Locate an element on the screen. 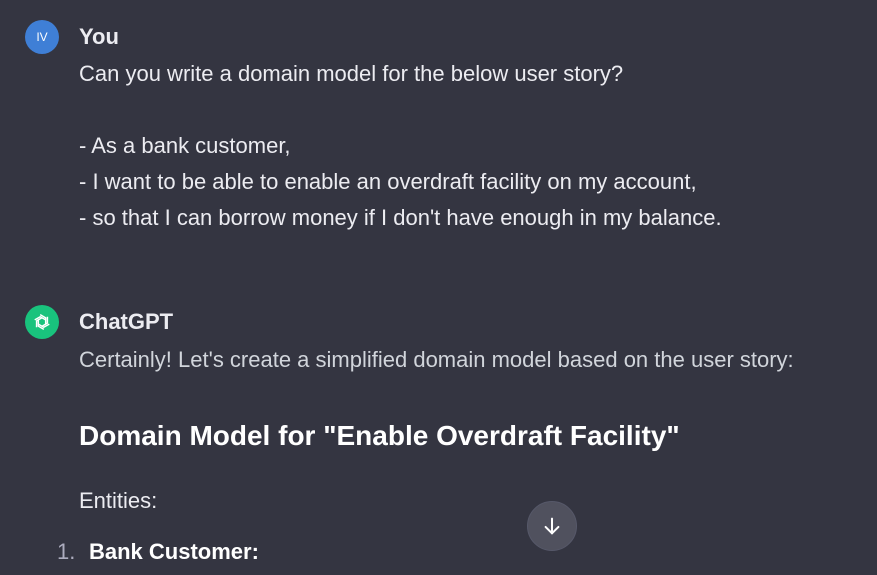 The width and height of the screenshot is (877, 575). user-avatar: IV is located at coordinates (42, 37).